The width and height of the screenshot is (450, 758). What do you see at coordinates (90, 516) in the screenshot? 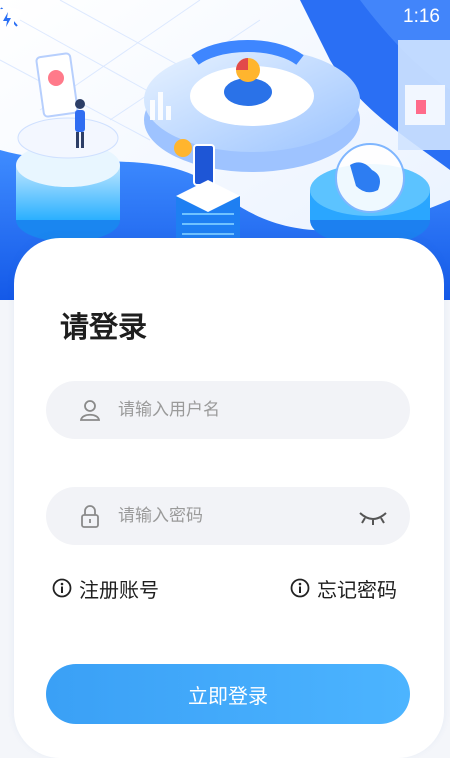
I see `lock-icon` at bounding box center [90, 516].